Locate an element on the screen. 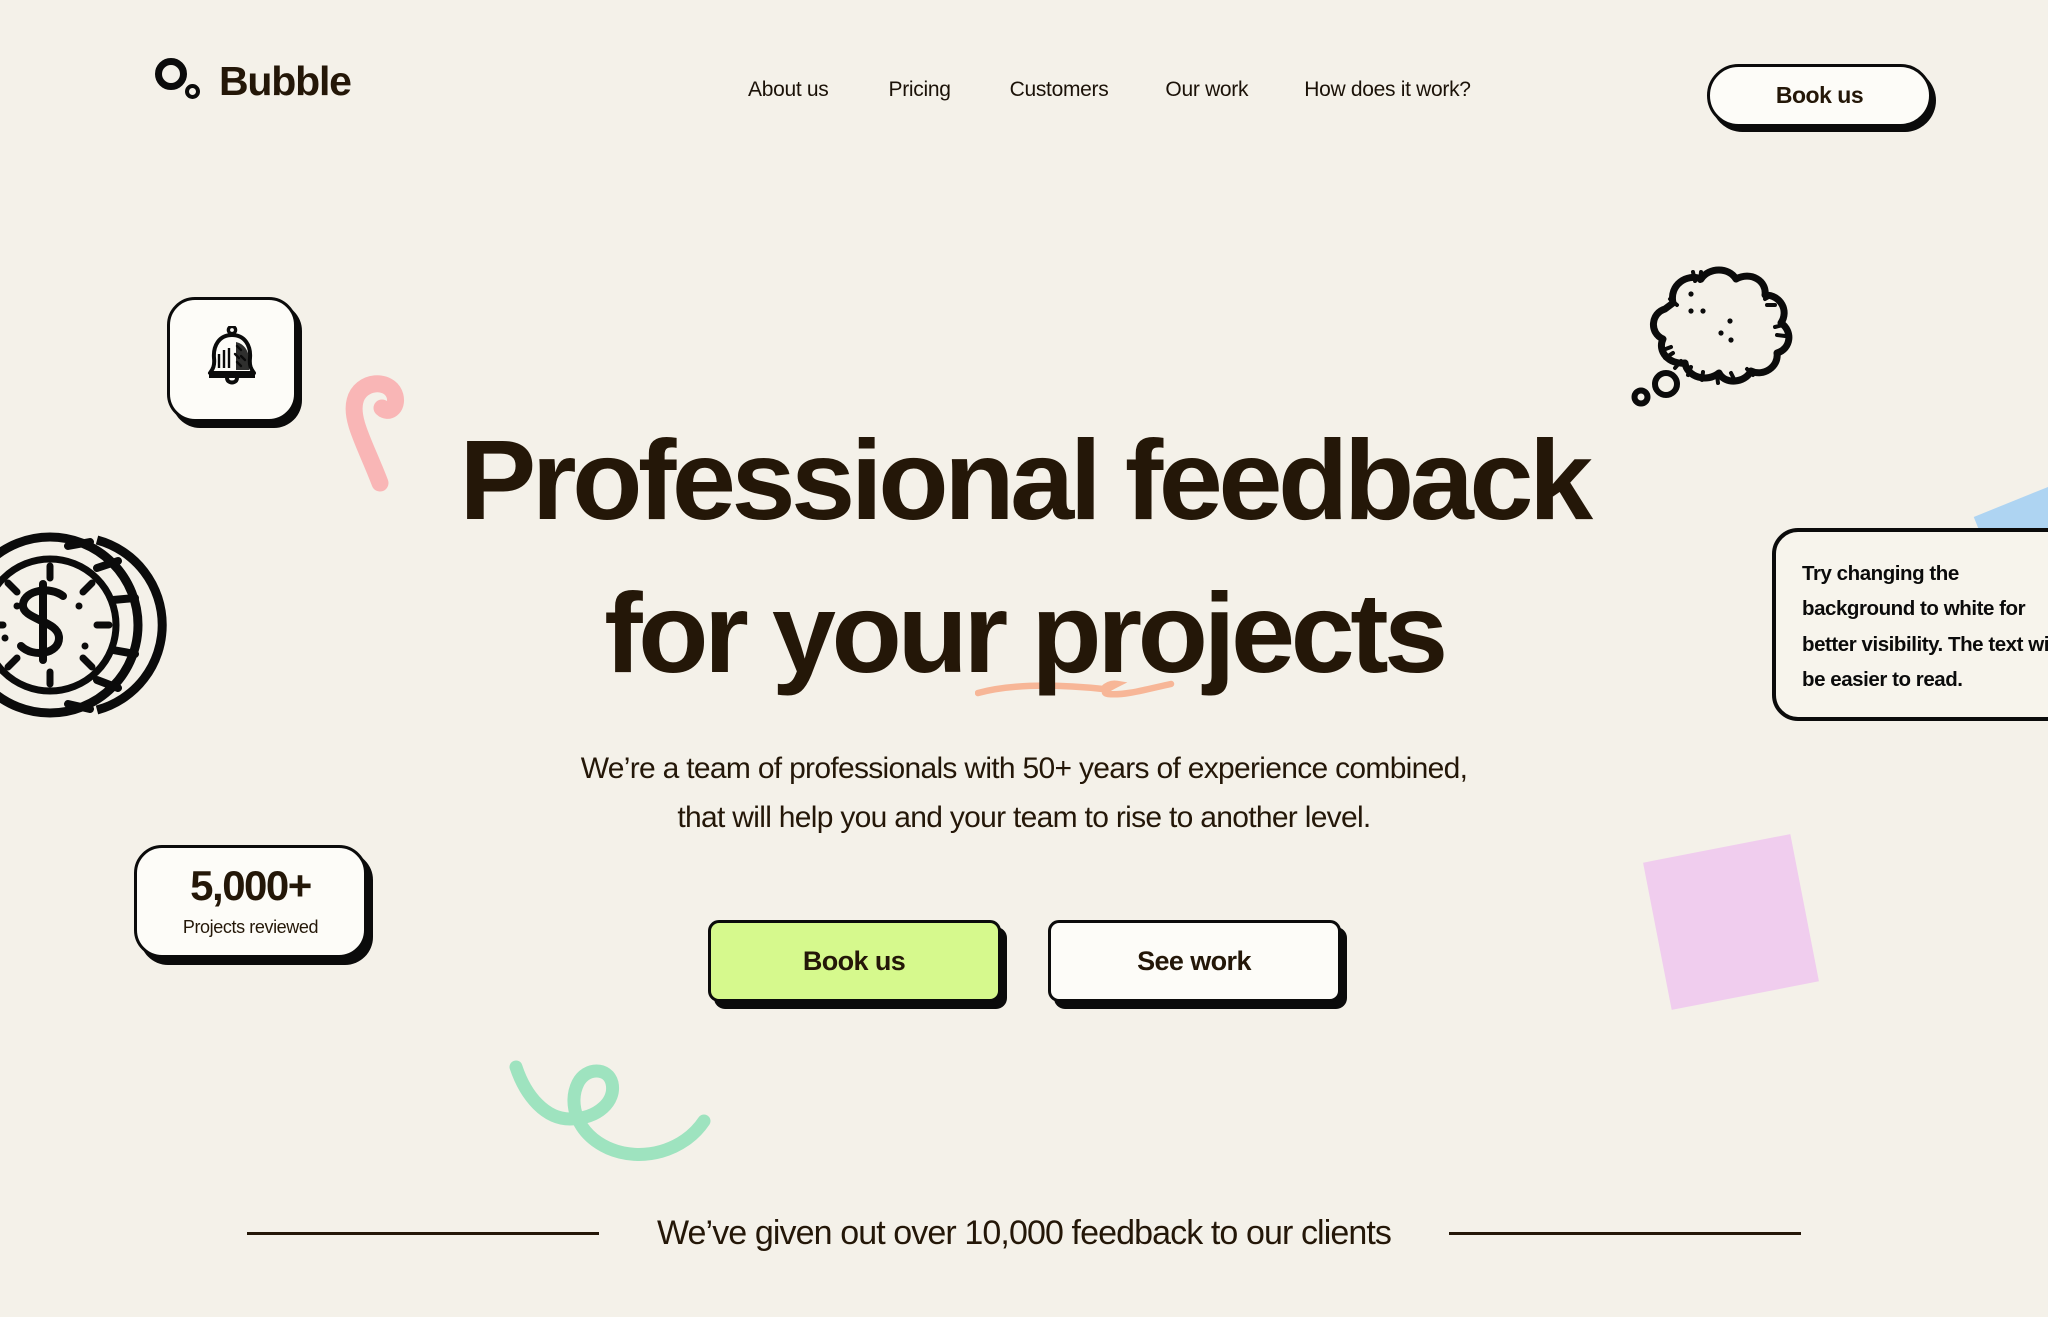  thought-bubble-icon is located at coordinates (1715, 342).